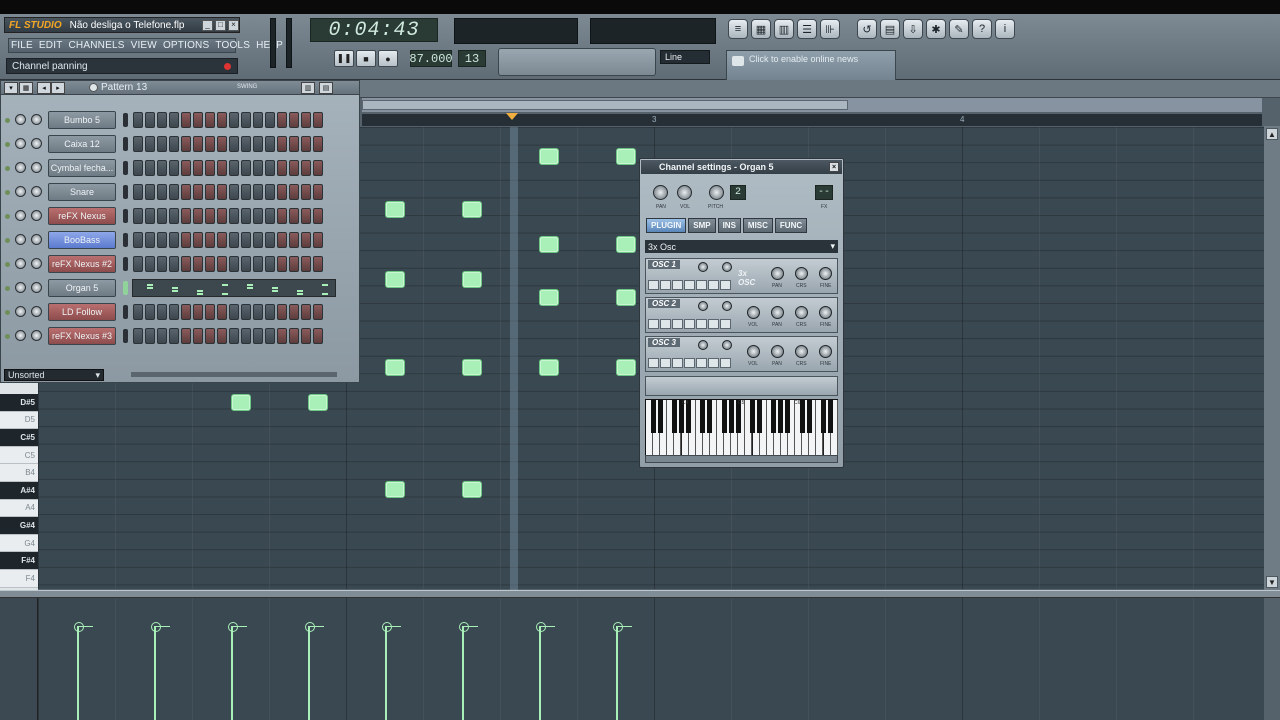 The image size is (1280, 720). Describe the element at coordinates (314, 671) in the screenshot. I see `velocity-bar` at that location.